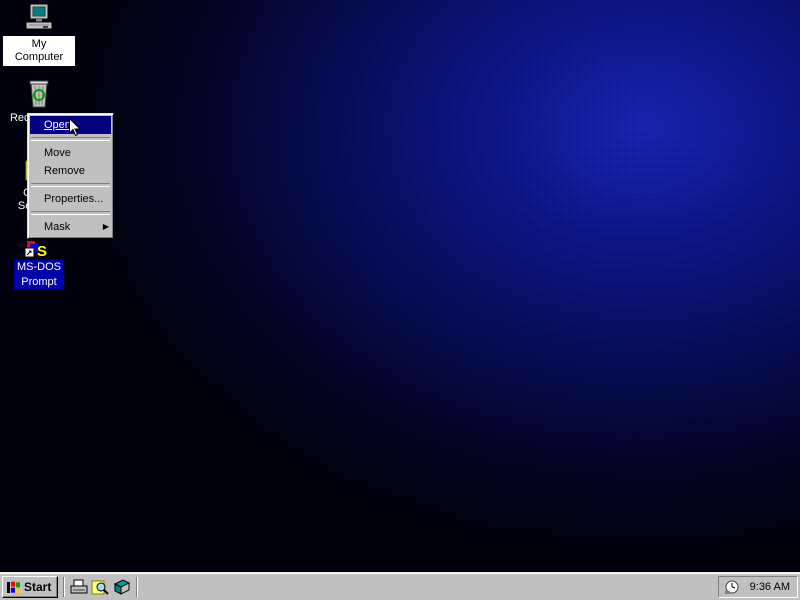  What do you see at coordinates (400, 586) in the screenshot?
I see `taskbar: Start 9:36 AM` at bounding box center [400, 586].